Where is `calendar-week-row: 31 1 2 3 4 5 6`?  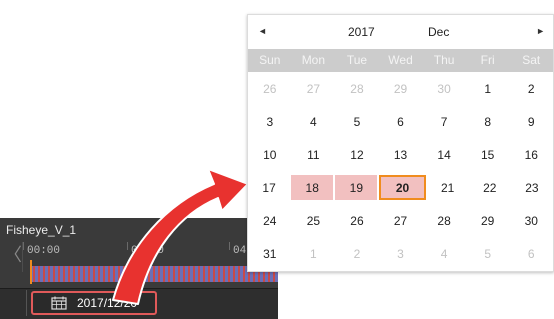 calendar-week-row: 31 1 2 3 4 5 6 is located at coordinates (400, 253).